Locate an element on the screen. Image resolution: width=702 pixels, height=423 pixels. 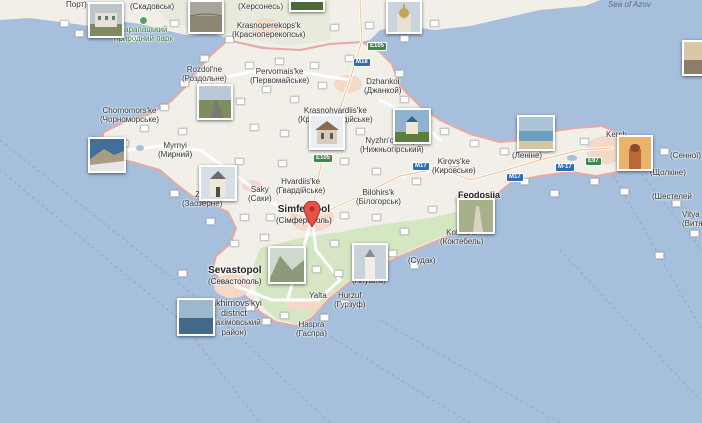
city-label-sevastopol: Sevastopol (Севастополь) is located at coordinates (235, 276).